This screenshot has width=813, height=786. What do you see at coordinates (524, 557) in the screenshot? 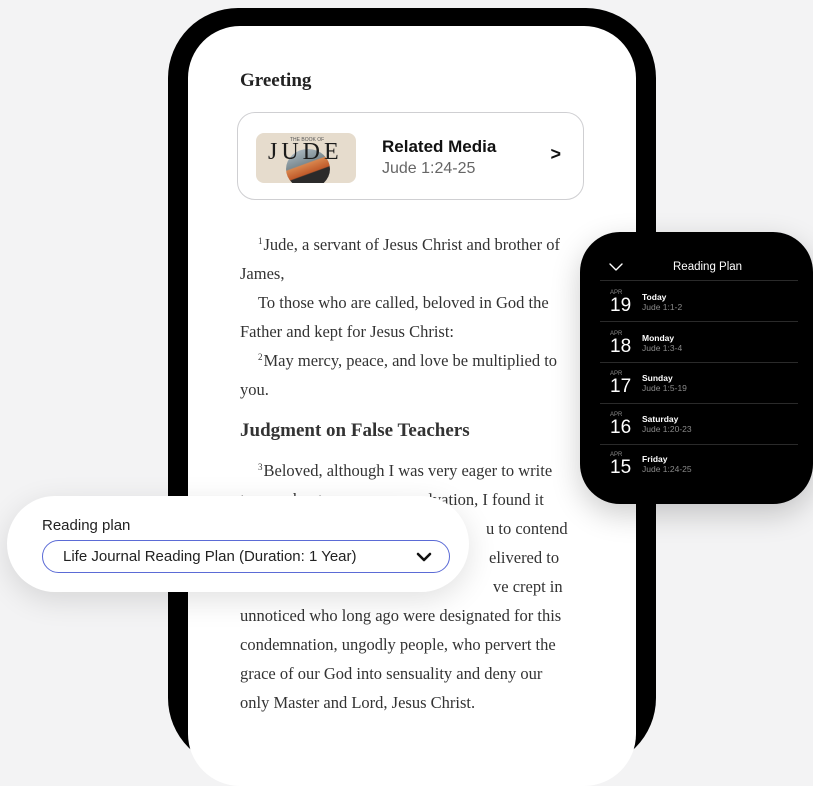
I see `verse-line-fragment: elivered to` at bounding box center [524, 557].